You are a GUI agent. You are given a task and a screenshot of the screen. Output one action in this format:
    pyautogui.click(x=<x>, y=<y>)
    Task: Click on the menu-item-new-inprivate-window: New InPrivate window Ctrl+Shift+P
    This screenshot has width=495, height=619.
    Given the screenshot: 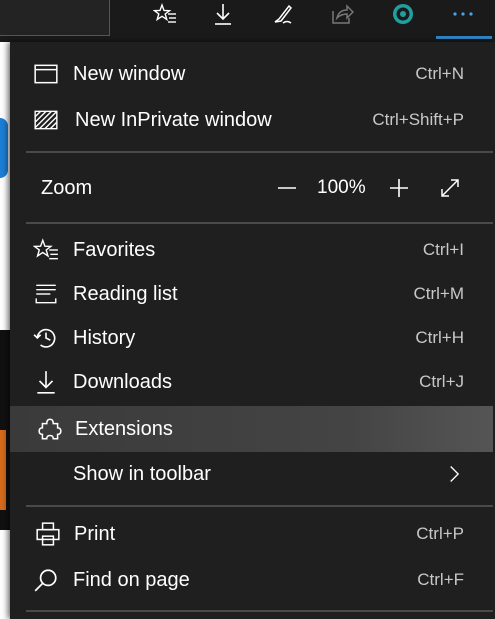 What is the action you would take?
    pyautogui.click(x=251, y=120)
    